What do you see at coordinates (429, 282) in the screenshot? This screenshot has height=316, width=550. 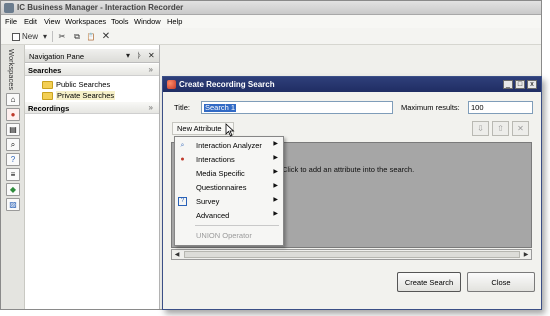 I see `create-search-button: Create Search` at bounding box center [429, 282].